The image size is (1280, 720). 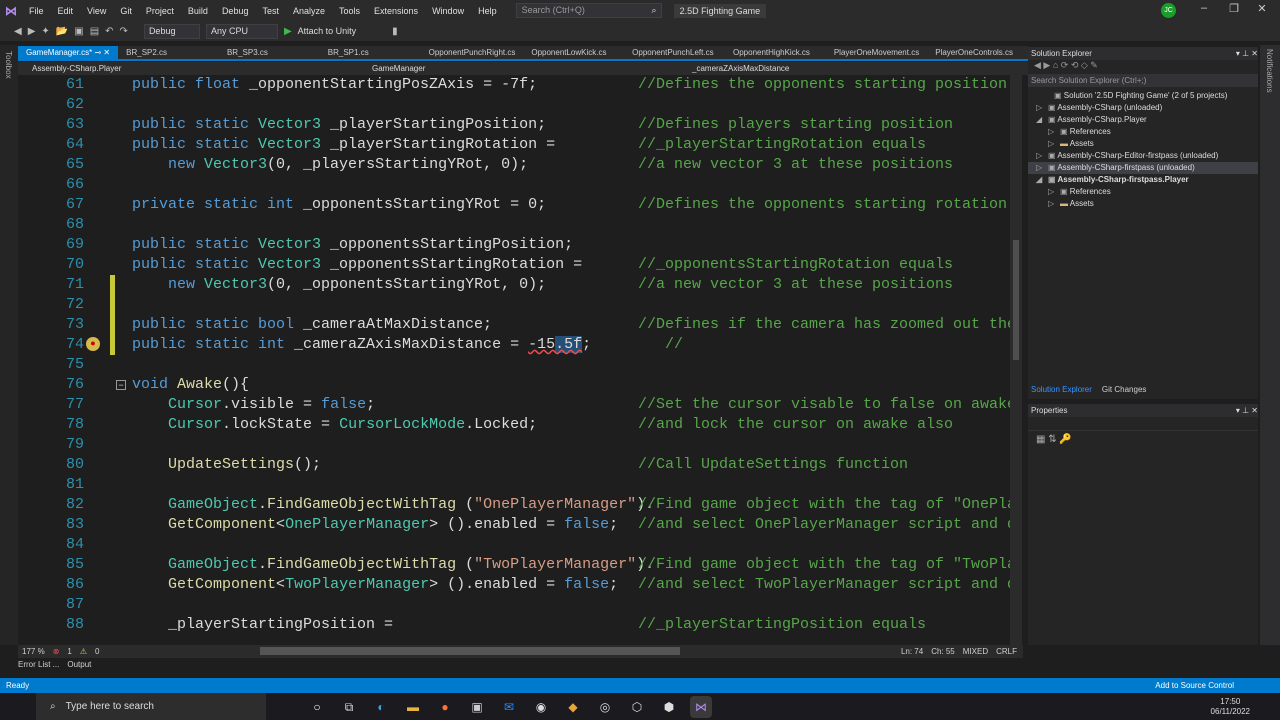 I want to click on back-icon: ◀, so click(x=18, y=31).